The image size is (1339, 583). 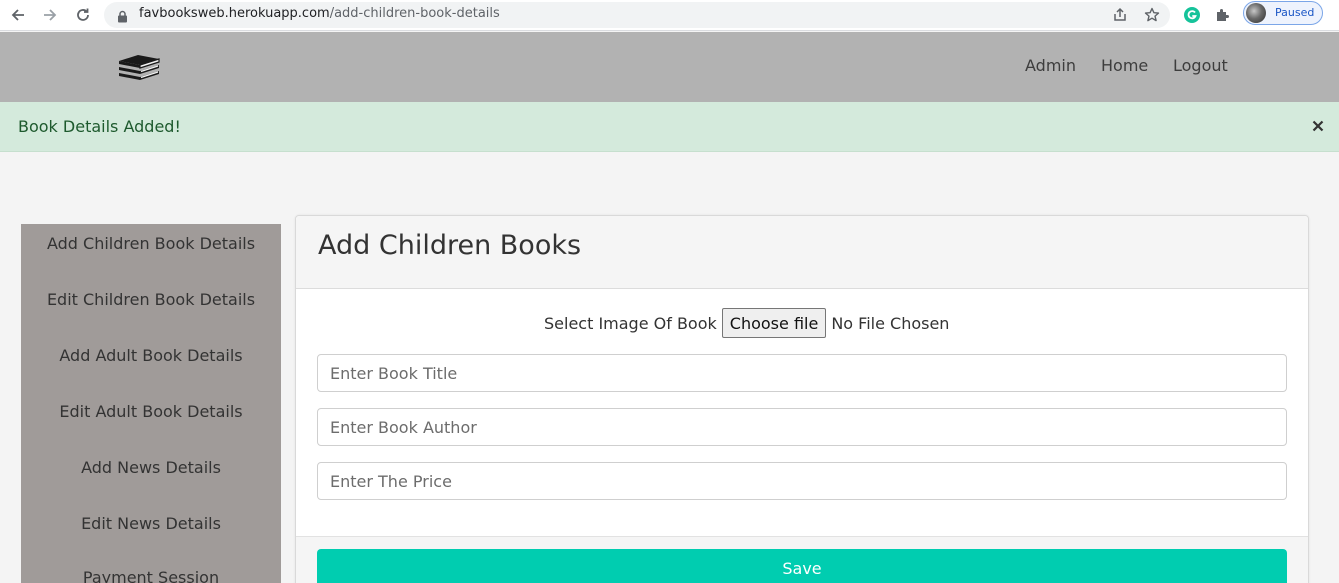 What do you see at coordinates (99, 126) in the screenshot?
I see `alert-message: Book Details Added!` at bounding box center [99, 126].